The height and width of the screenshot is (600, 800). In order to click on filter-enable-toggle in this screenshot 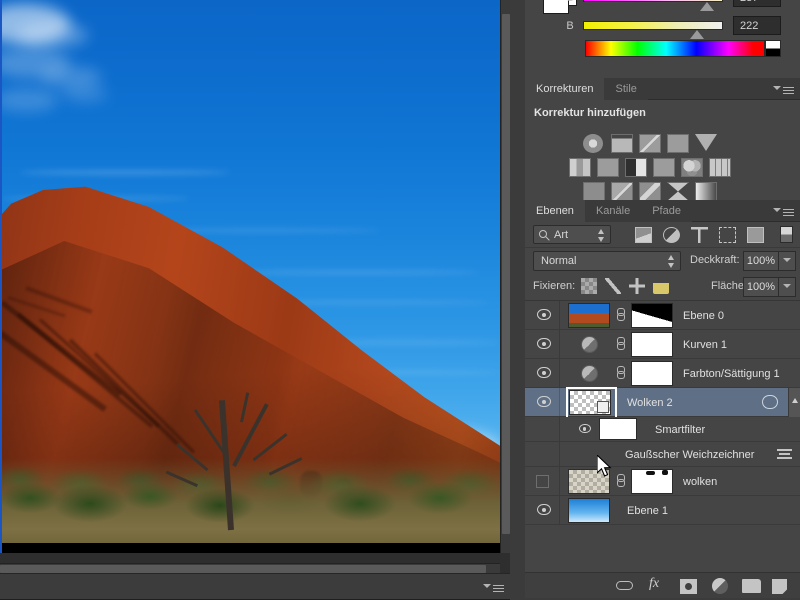, I will do `click(786, 234)`.